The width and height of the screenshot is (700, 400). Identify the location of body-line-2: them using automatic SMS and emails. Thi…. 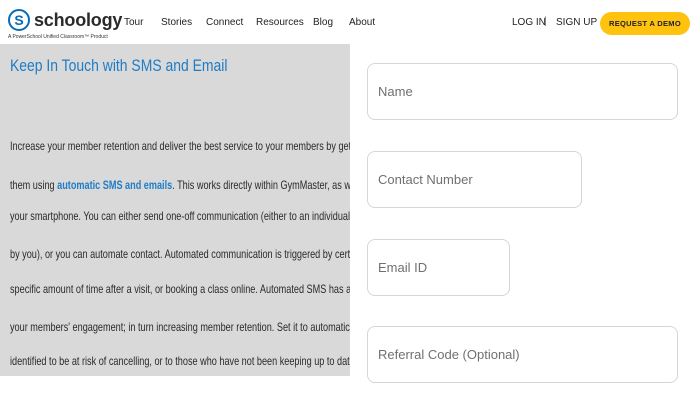
(180, 185).